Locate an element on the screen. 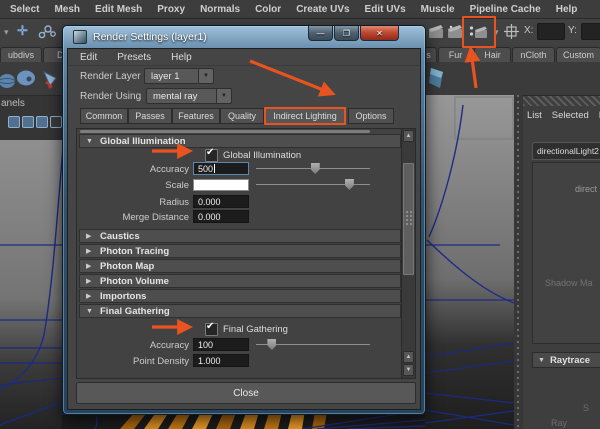  x-coordinate-label: X: is located at coordinates (529, 30).